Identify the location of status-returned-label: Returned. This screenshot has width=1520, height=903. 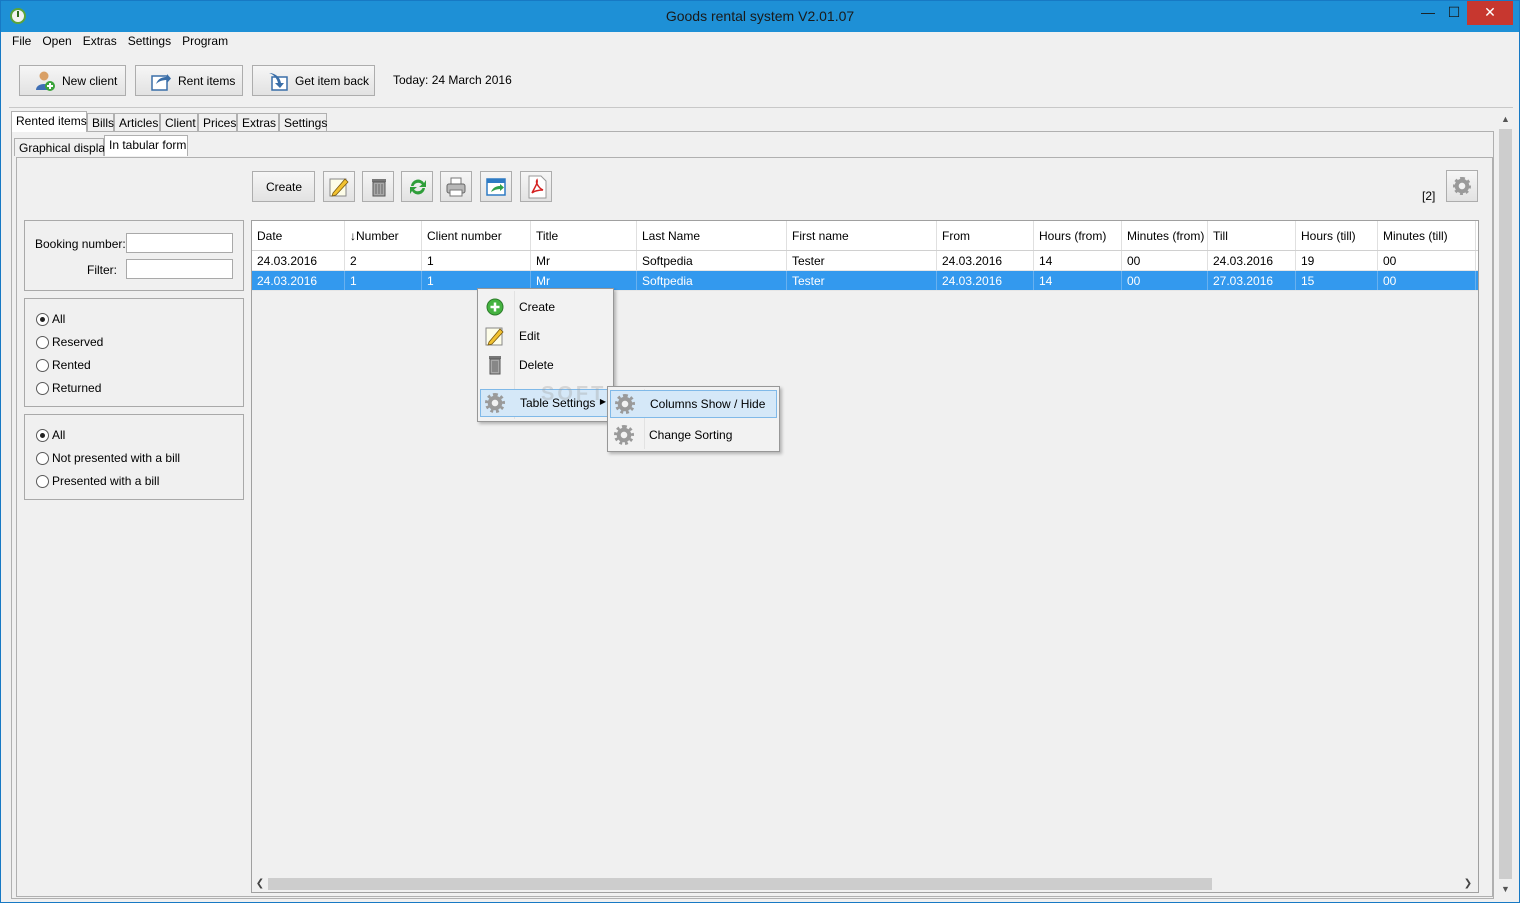
(77, 388).